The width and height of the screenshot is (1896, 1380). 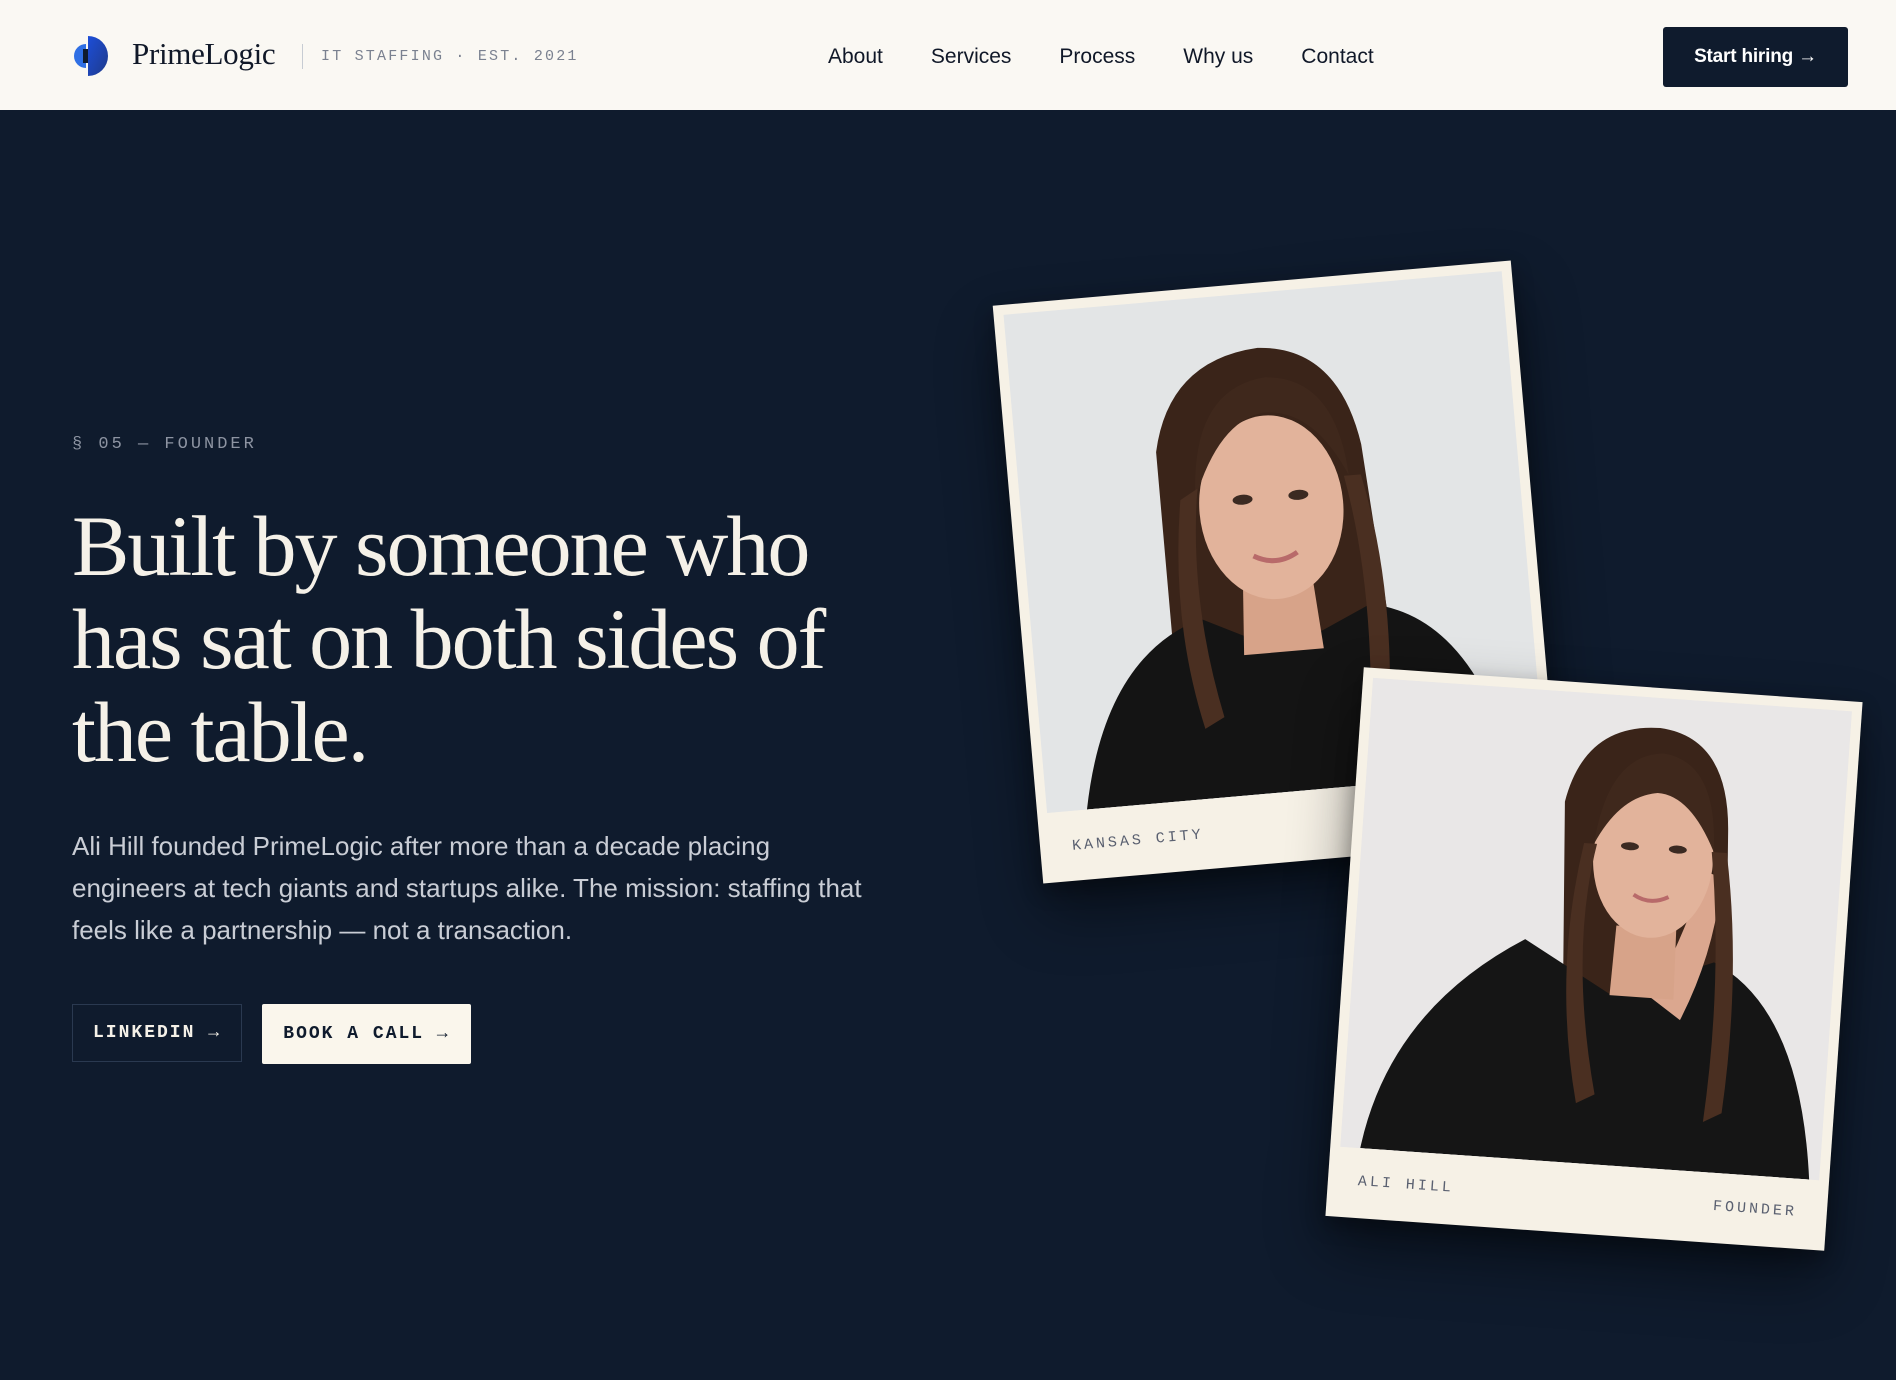 I want to click on nav-contact: Contact, so click(x=1337, y=57).